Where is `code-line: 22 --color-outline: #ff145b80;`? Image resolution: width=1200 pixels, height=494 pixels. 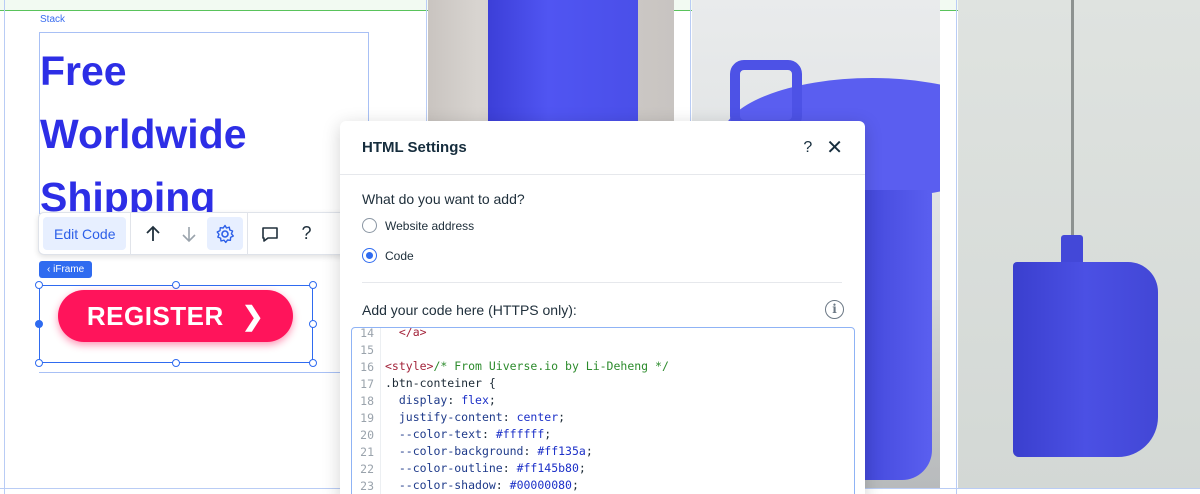
code-line: 22 --color-outline: #ff145b80; is located at coordinates (603, 468).